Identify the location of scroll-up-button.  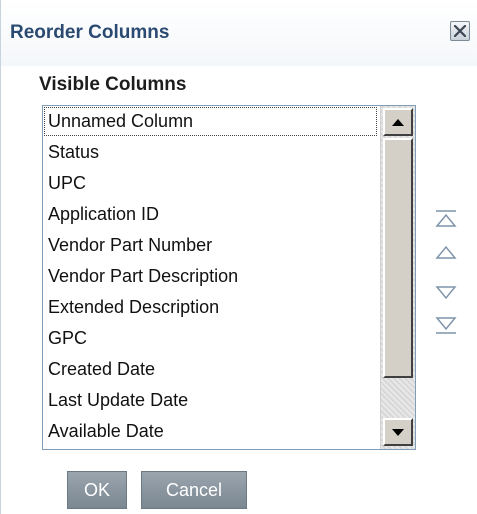
(398, 122).